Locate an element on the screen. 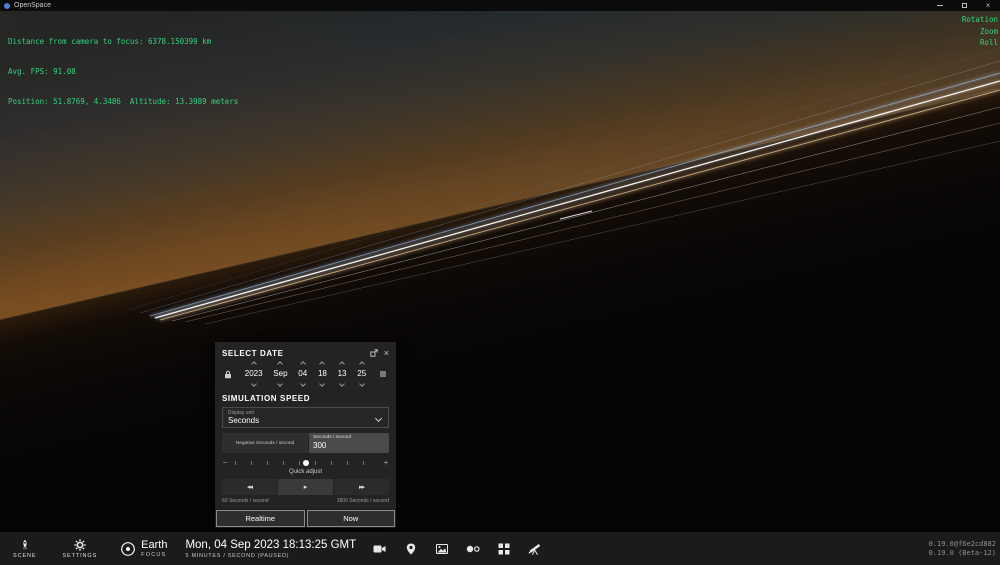  display-unit-value: Seconds is located at coordinates (244, 420).